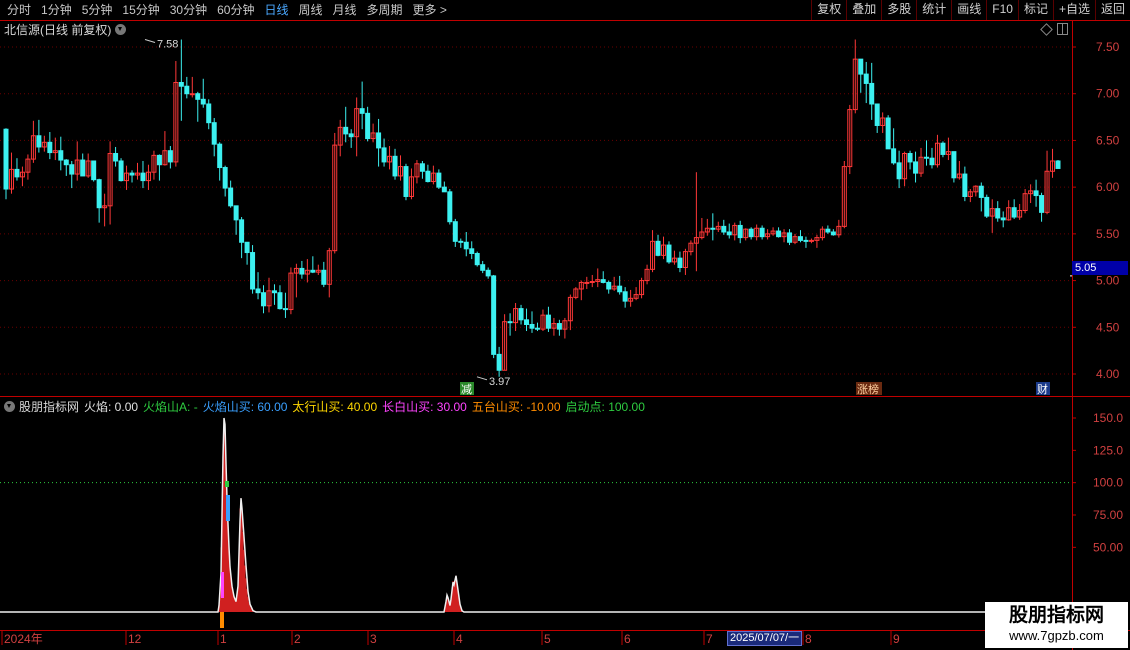  I want to click on orange-signal-mark, so click(222, 620).